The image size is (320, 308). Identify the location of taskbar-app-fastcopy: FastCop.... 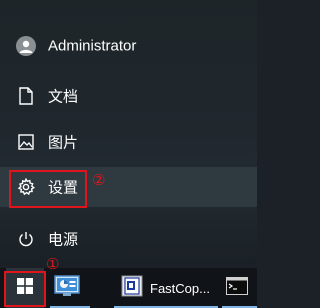
(166, 288).